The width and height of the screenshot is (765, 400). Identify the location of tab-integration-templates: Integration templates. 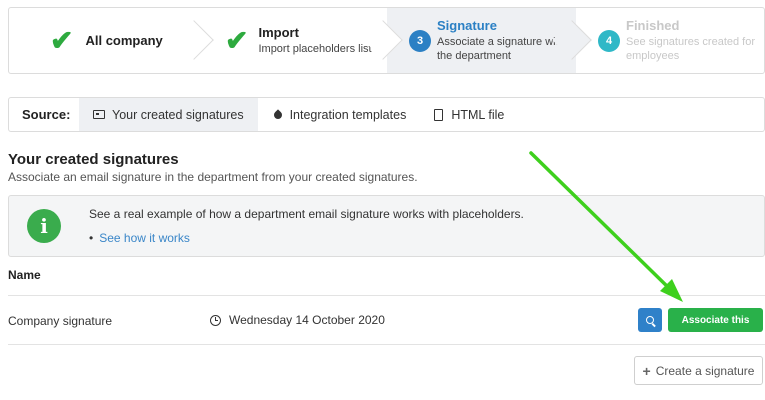
(339, 114).